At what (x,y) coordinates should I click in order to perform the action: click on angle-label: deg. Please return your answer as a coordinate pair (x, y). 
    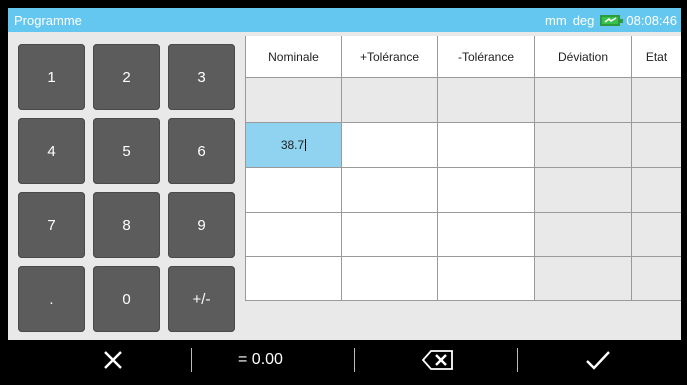
    Looking at the image, I should click on (583, 20).